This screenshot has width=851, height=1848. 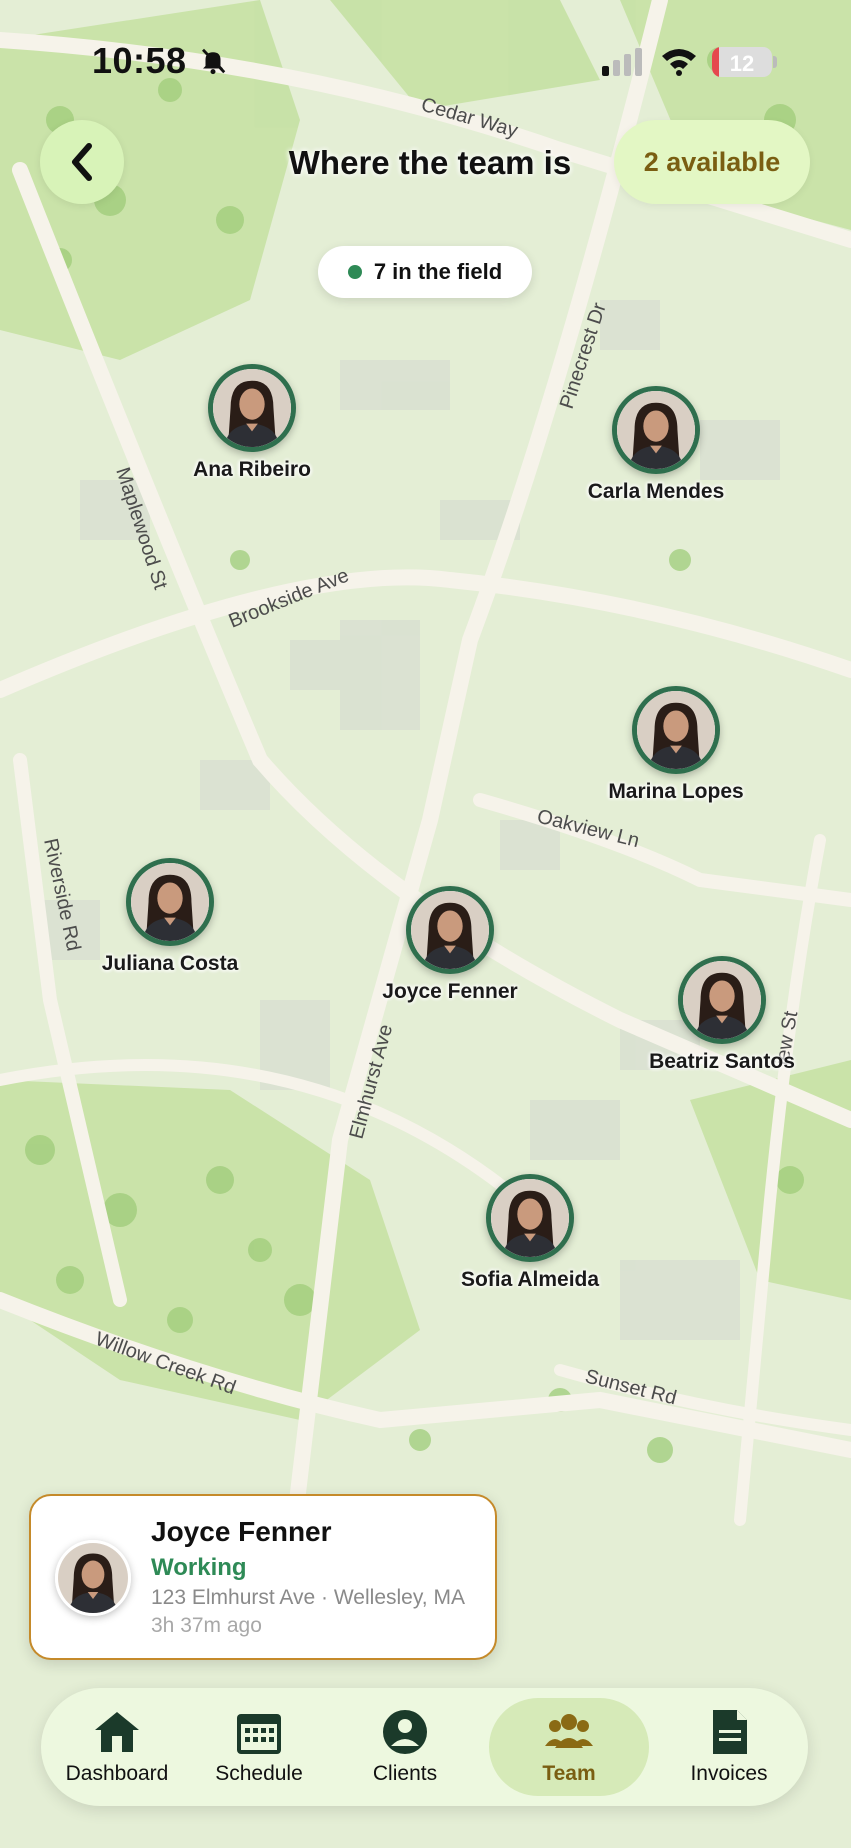 What do you see at coordinates (676, 791) in the screenshot?
I see `team-marker-name: Marina Lopes` at bounding box center [676, 791].